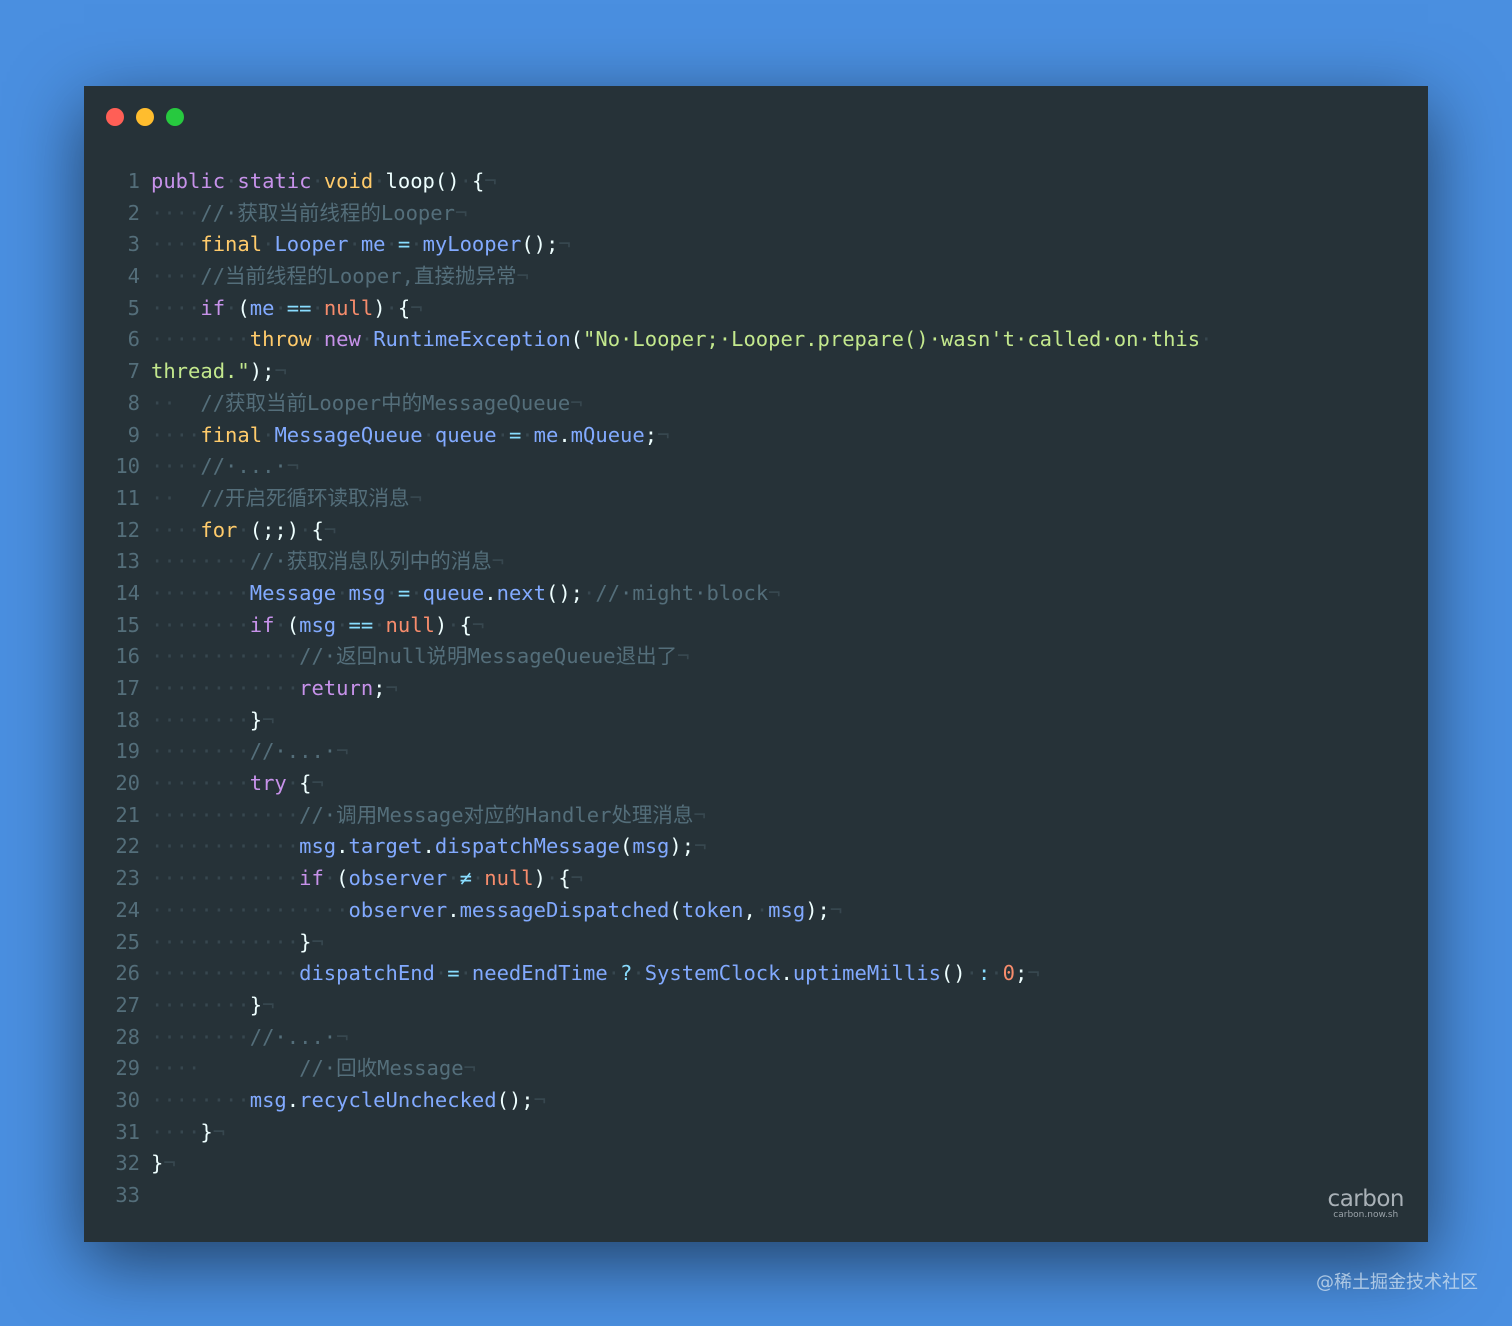 This screenshot has width=1512, height=1326. What do you see at coordinates (367, 973) in the screenshot?
I see `code-token: dispatchEnd` at bounding box center [367, 973].